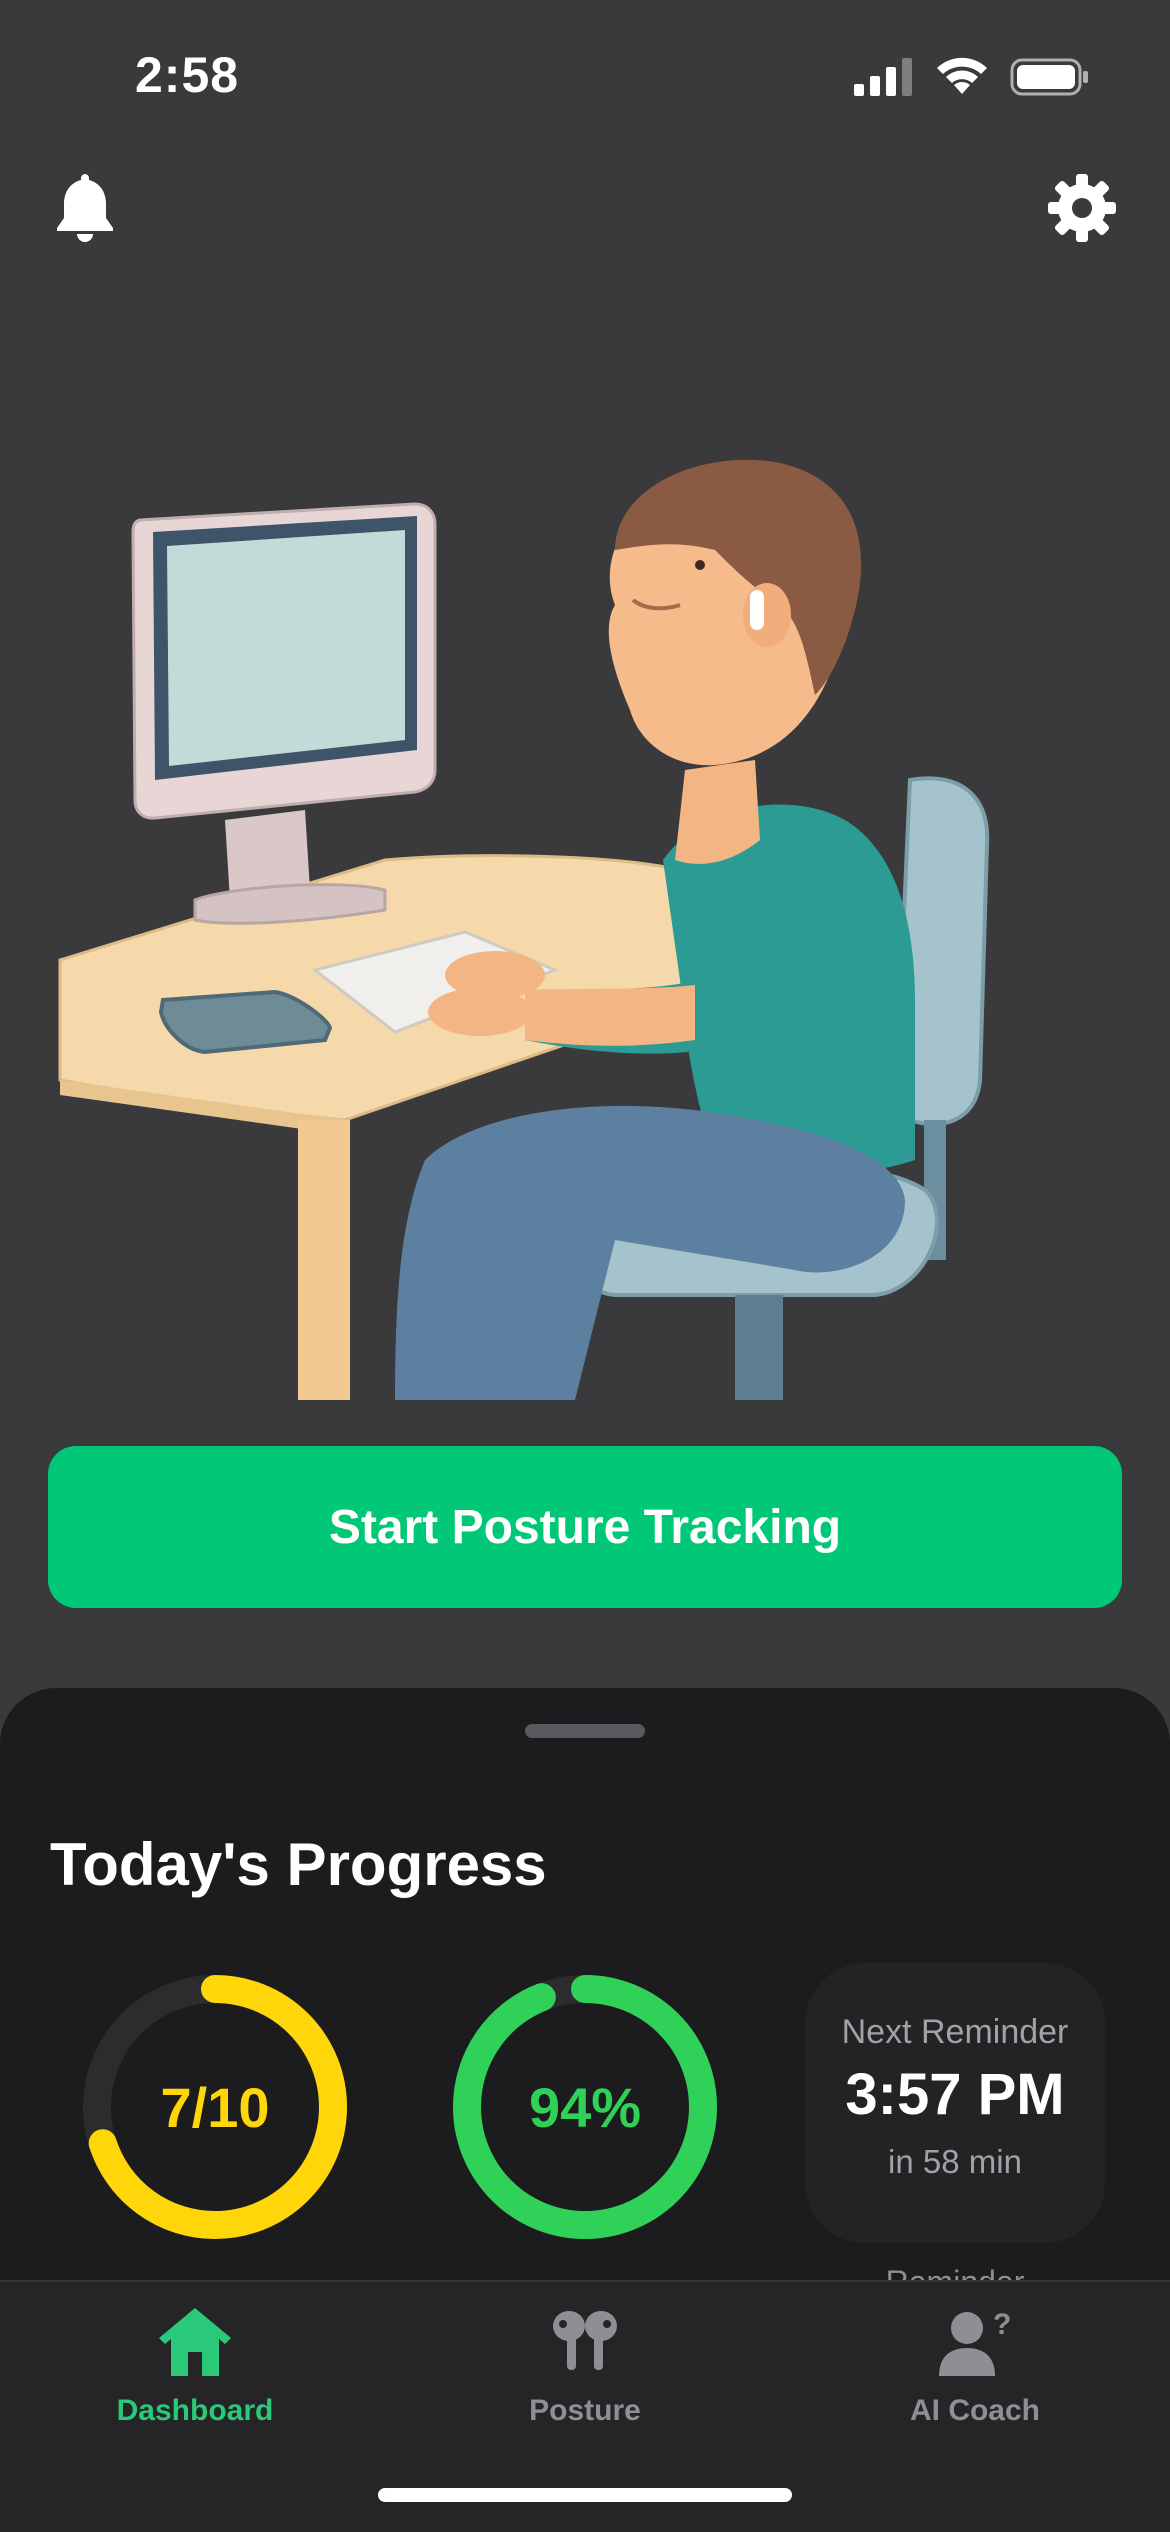  I want to click on posture-score-value: 7/10, so click(215, 2107).